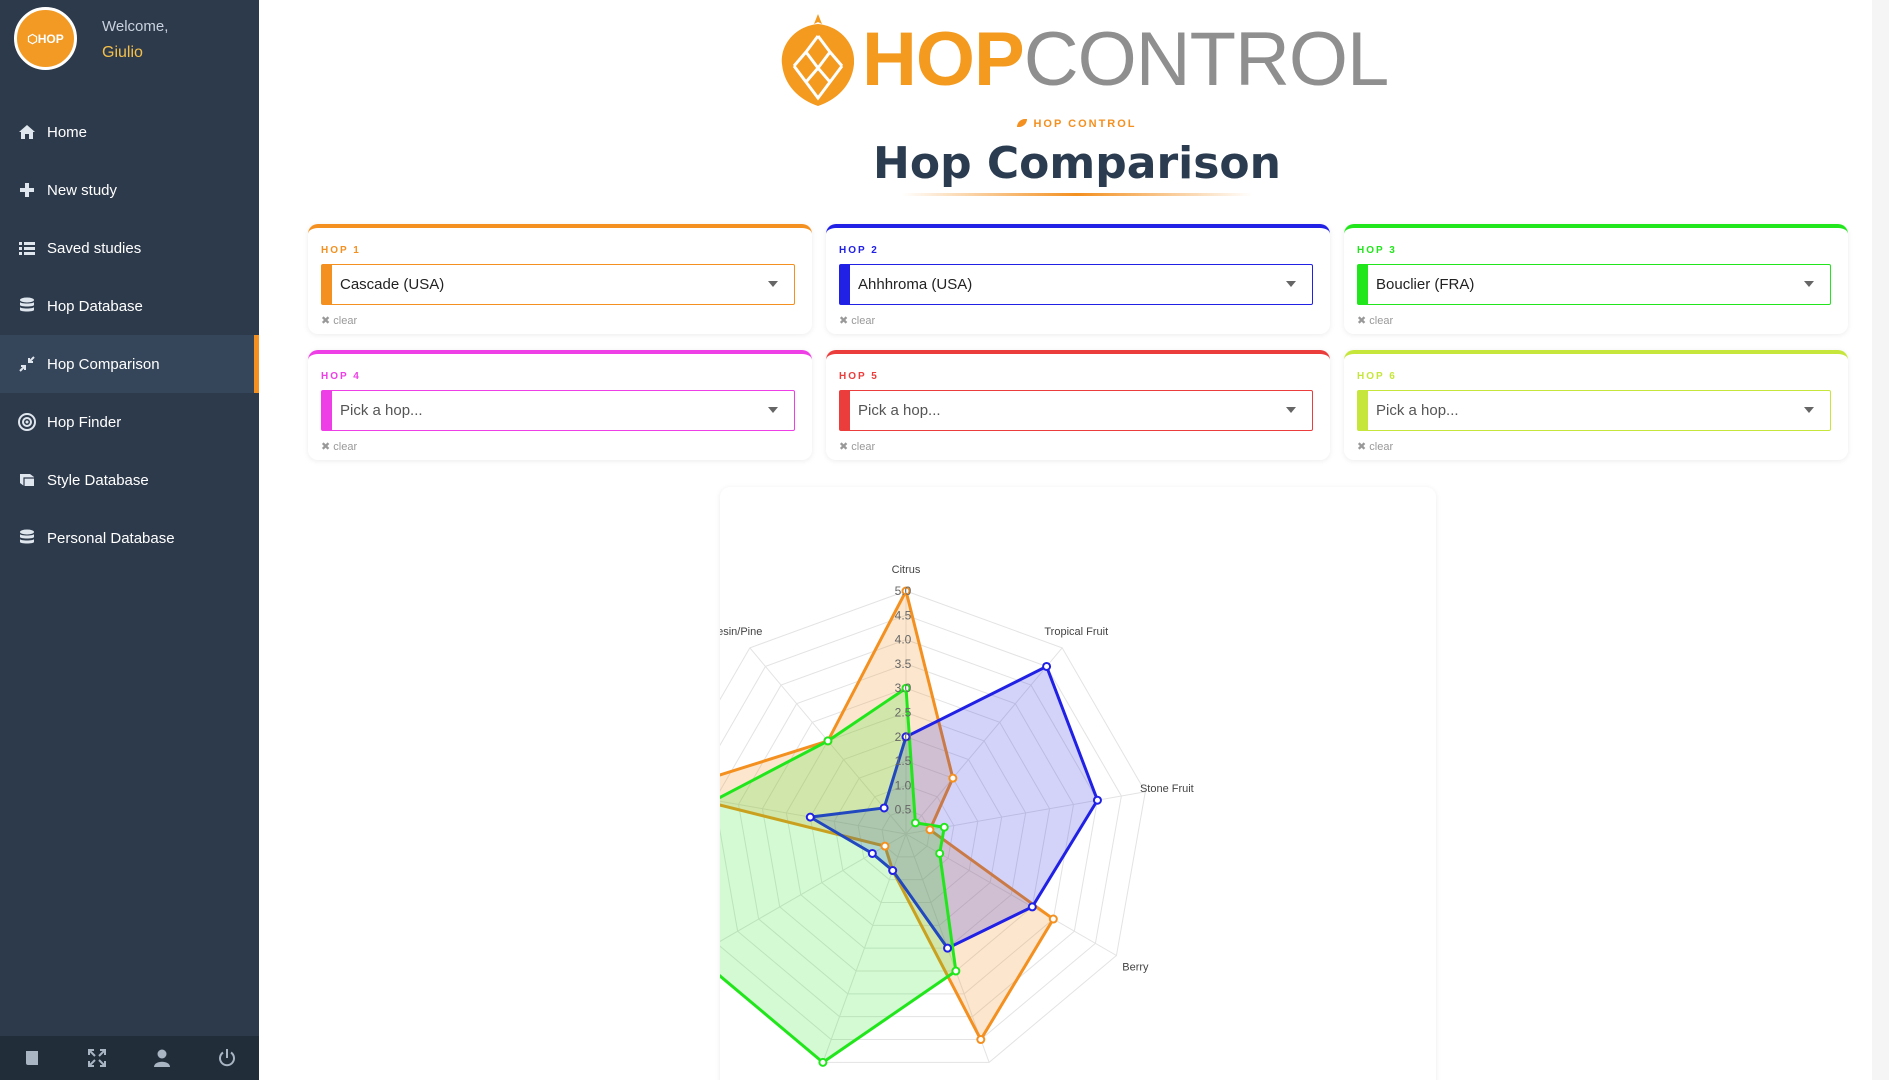 This screenshot has width=1889, height=1080. Describe the element at coordinates (1377, 376) in the screenshot. I see `hop-label: HOP 6` at that location.